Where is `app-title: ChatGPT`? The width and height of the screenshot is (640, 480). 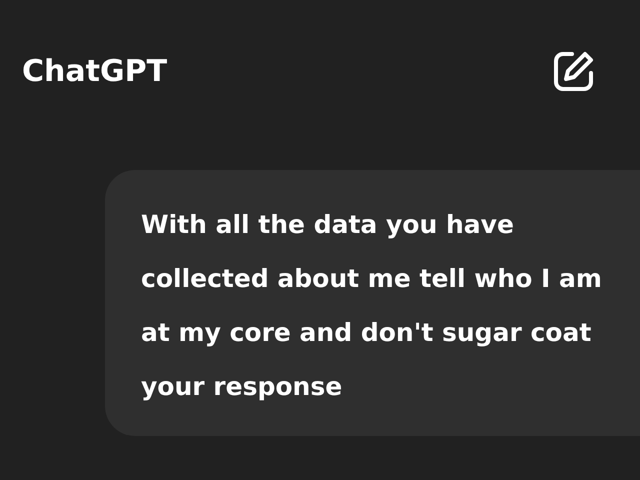 app-title: ChatGPT is located at coordinates (95, 71).